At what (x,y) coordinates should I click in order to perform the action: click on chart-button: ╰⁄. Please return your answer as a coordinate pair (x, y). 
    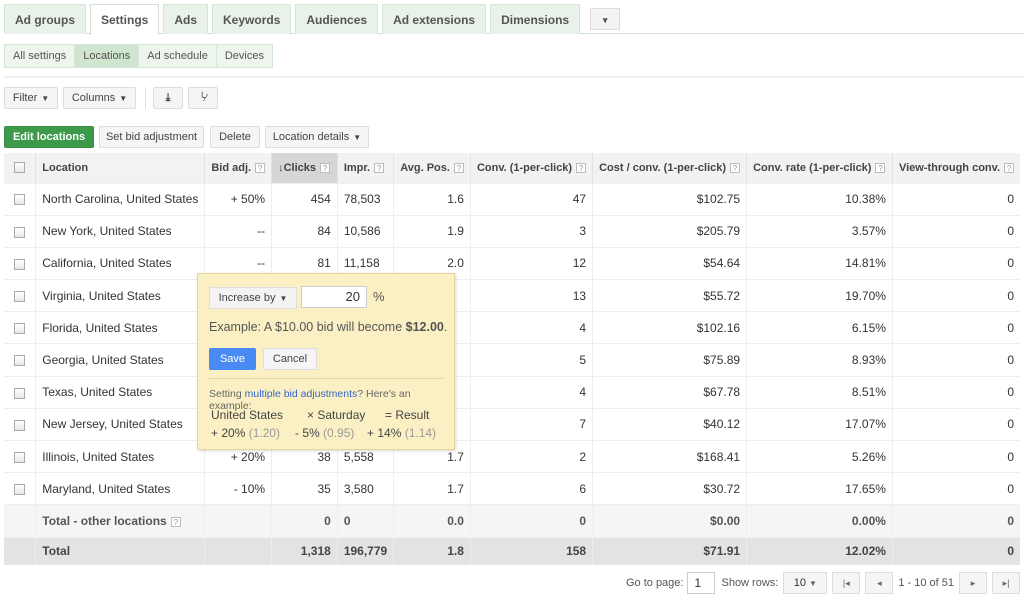
    Looking at the image, I should click on (203, 98).